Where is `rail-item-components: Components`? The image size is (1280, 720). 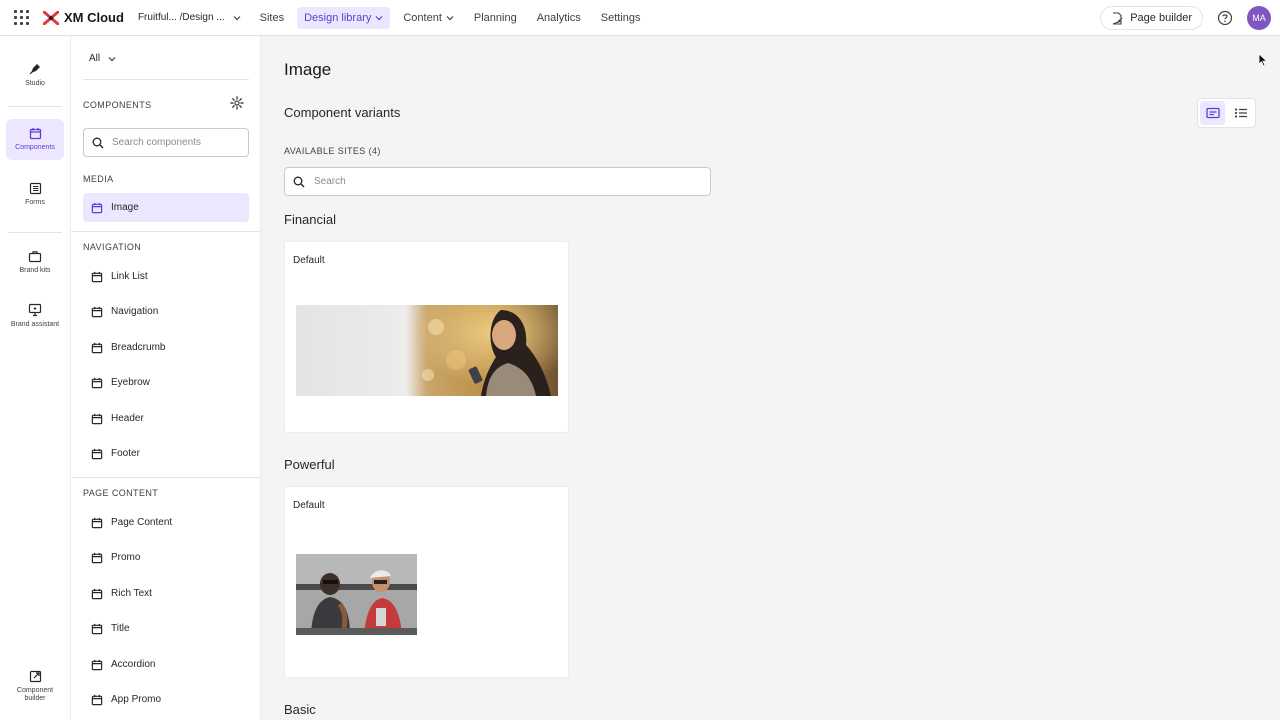
rail-item-components: Components is located at coordinates (35, 139).